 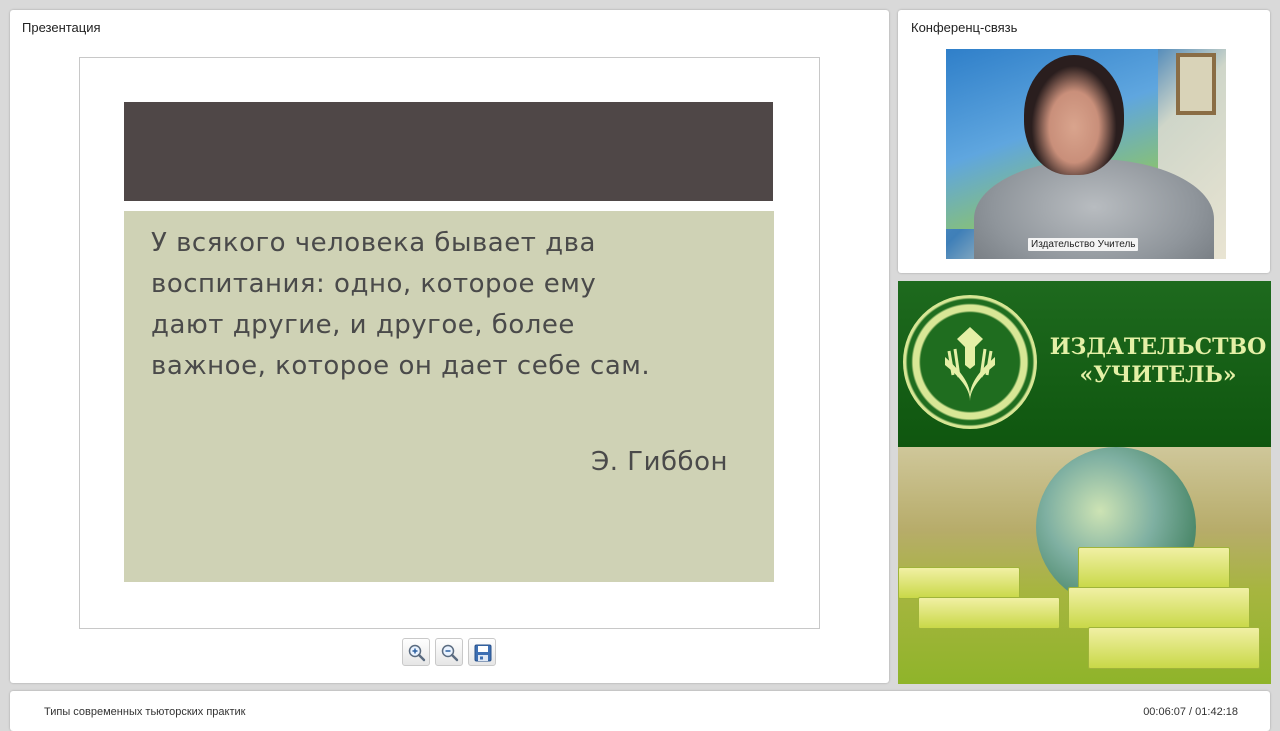 What do you see at coordinates (374, 284) in the screenshot?
I see `quote-line: воспитания: одно, которое ему` at bounding box center [374, 284].